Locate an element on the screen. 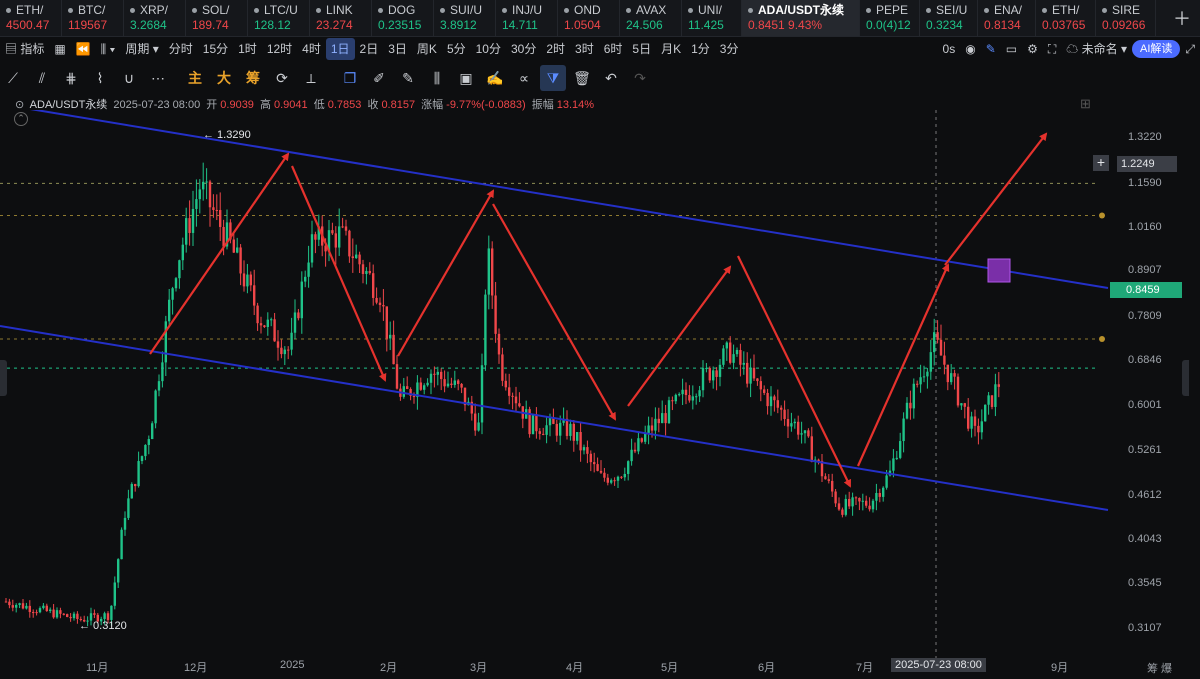 The width and height of the screenshot is (1200, 679). ticker-tab: SUI/U 3.8912 is located at coordinates (465, 18).